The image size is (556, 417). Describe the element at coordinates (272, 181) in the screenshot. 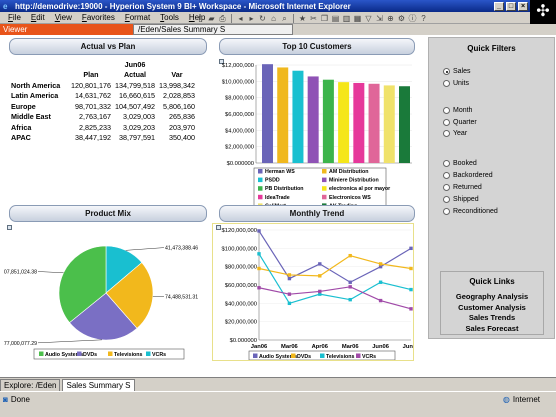

I see `legend-label: PSDD` at that location.